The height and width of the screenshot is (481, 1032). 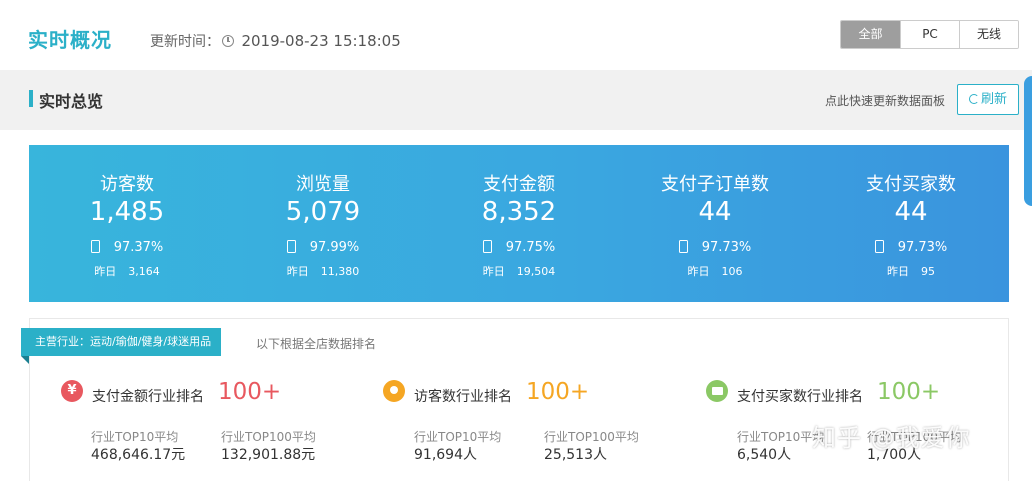 What do you see at coordinates (144, 271) in the screenshot?
I see `stat-yesterday-value: 3,164` at bounding box center [144, 271].